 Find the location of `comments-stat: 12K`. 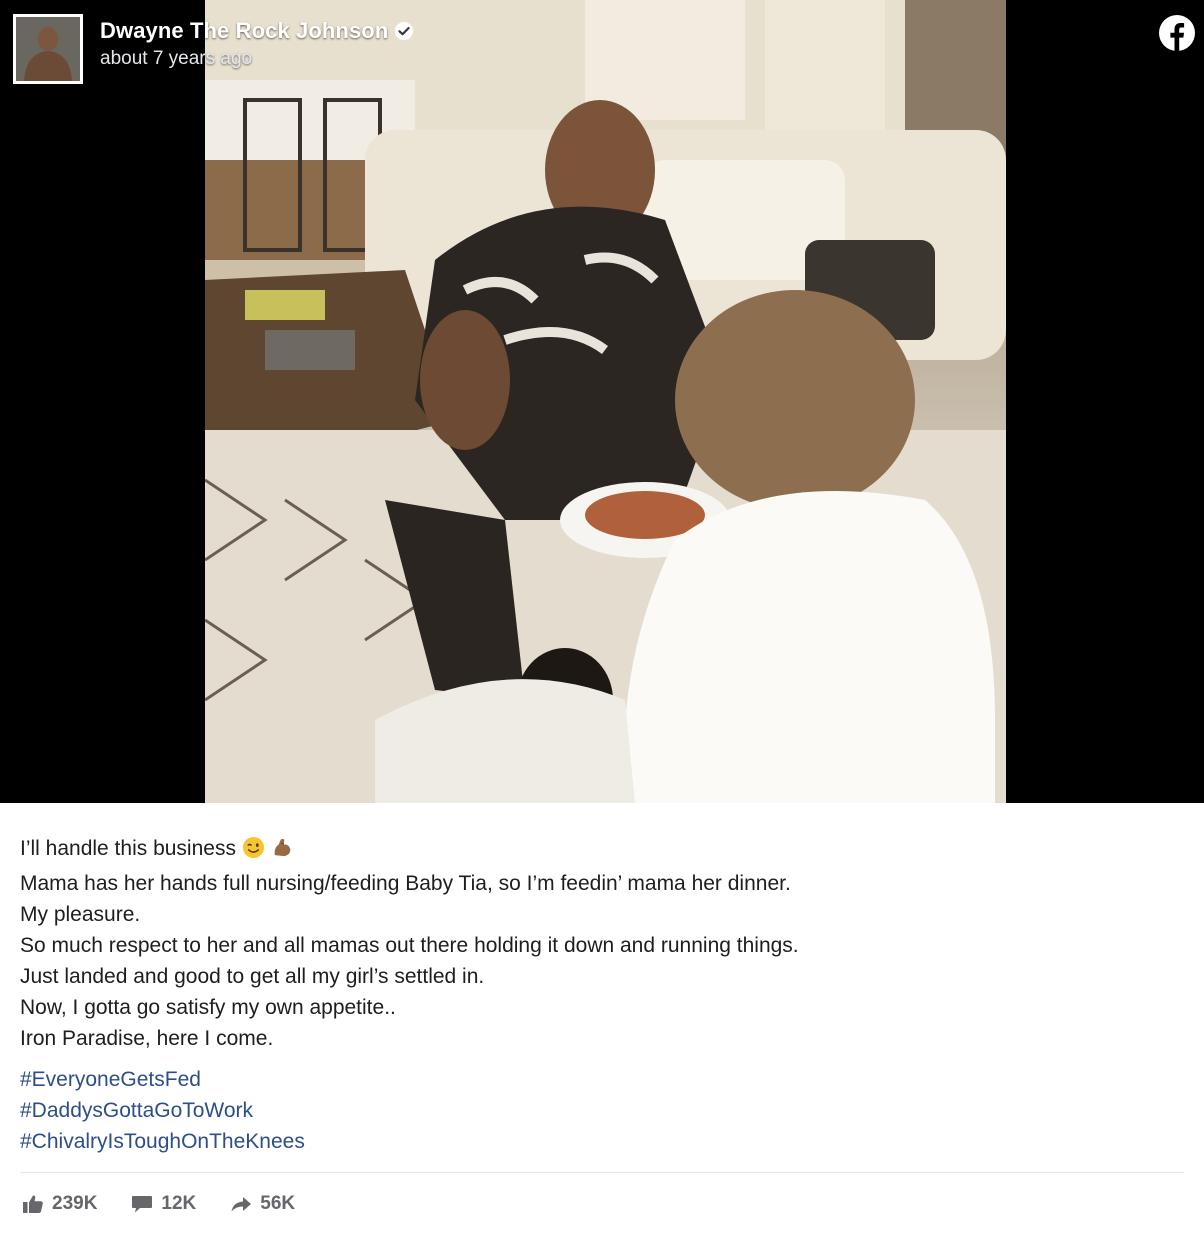

comments-stat: 12K is located at coordinates (163, 1204).